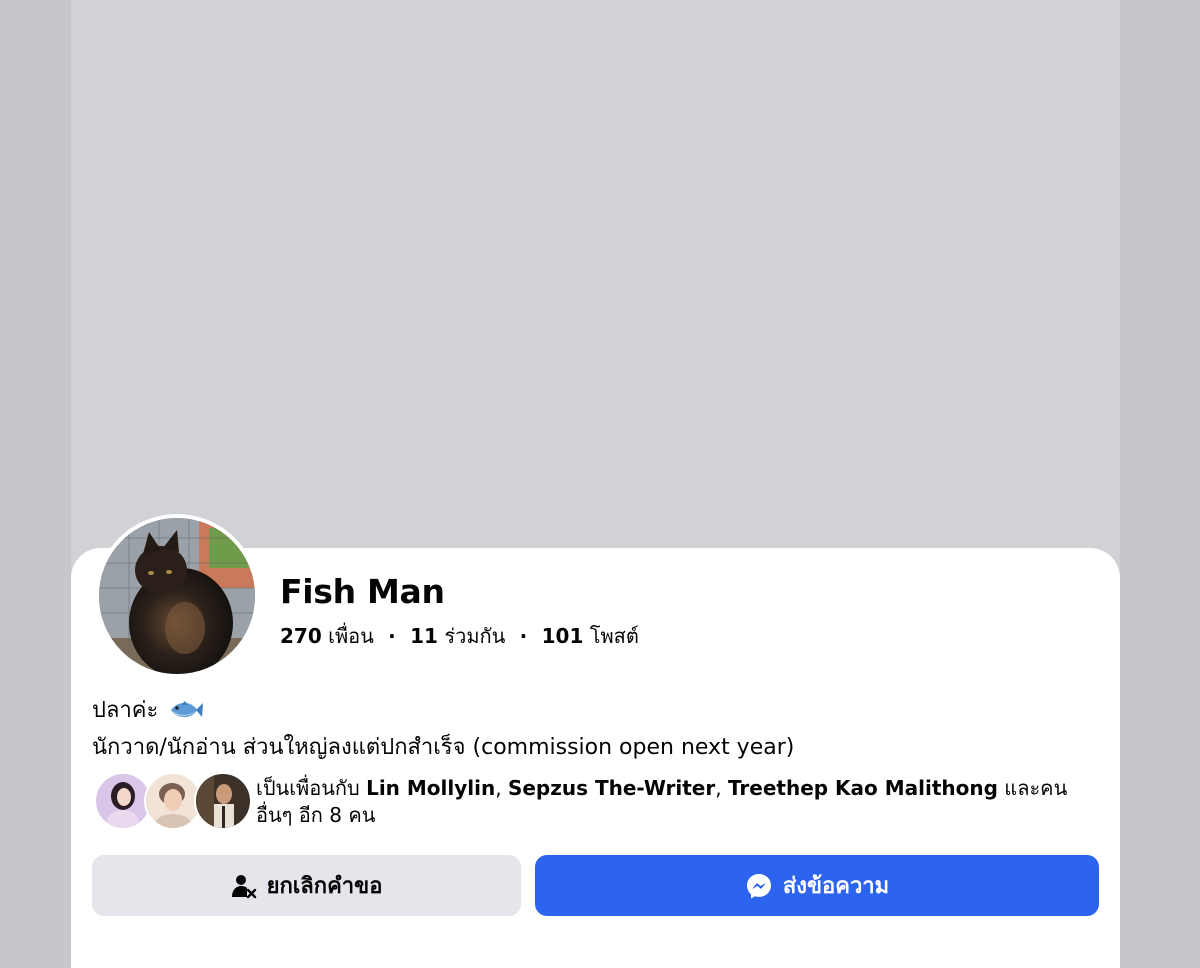 The height and width of the screenshot is (968, 1200). What do you see at coordinates (186, 714) in the screenshot?
I see `fish-emoji-icon` at bounding box center [186, 714].